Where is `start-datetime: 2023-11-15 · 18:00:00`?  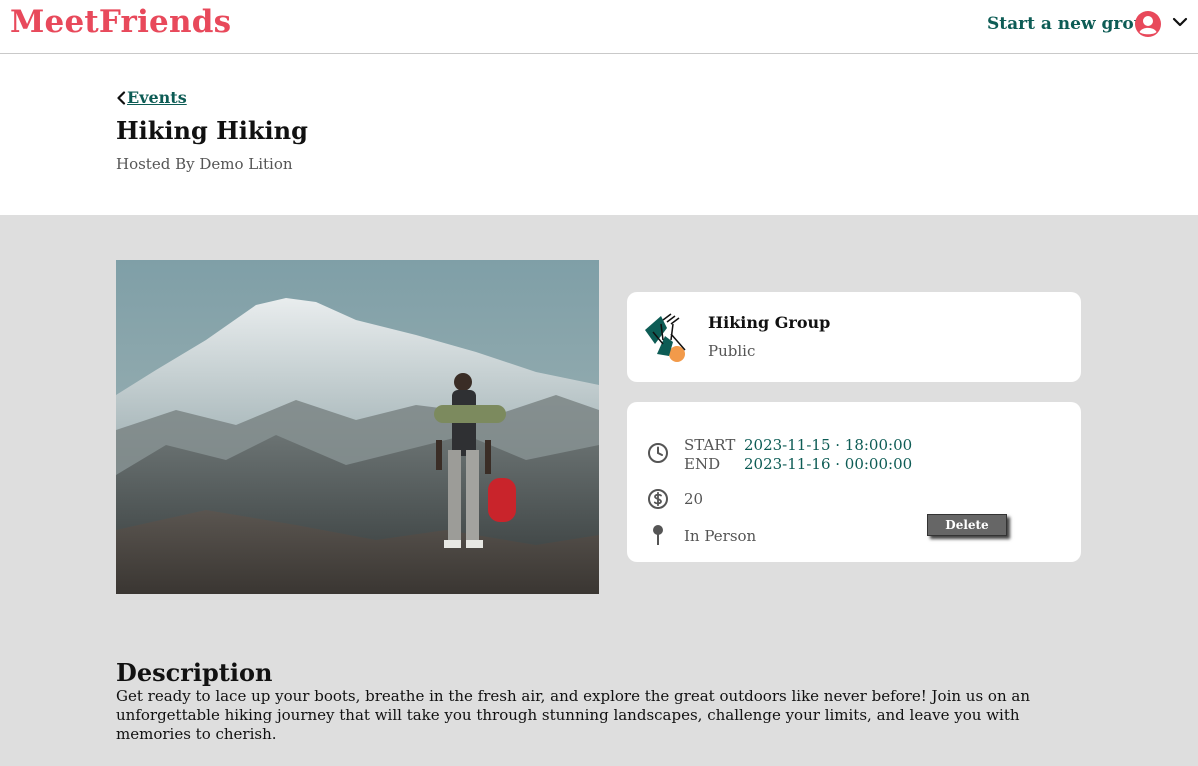
start-datetime: 2023-11-15 · 18:00:00 is located at coordinates (828, 445).